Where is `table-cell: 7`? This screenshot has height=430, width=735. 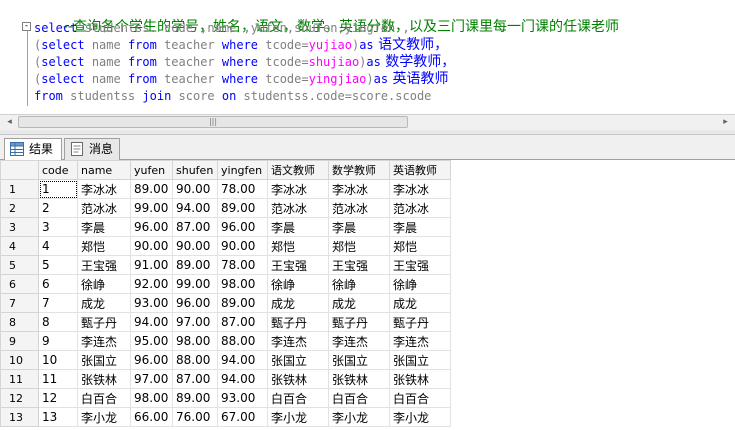
table-cell: 7 is located at coordinates (58, 303).